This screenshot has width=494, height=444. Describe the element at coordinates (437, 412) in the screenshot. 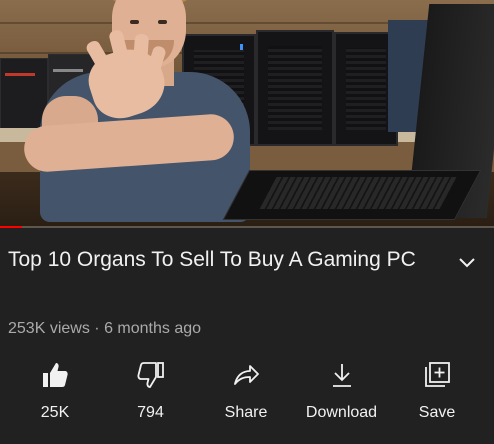

I see `save-label: Save` at that location.